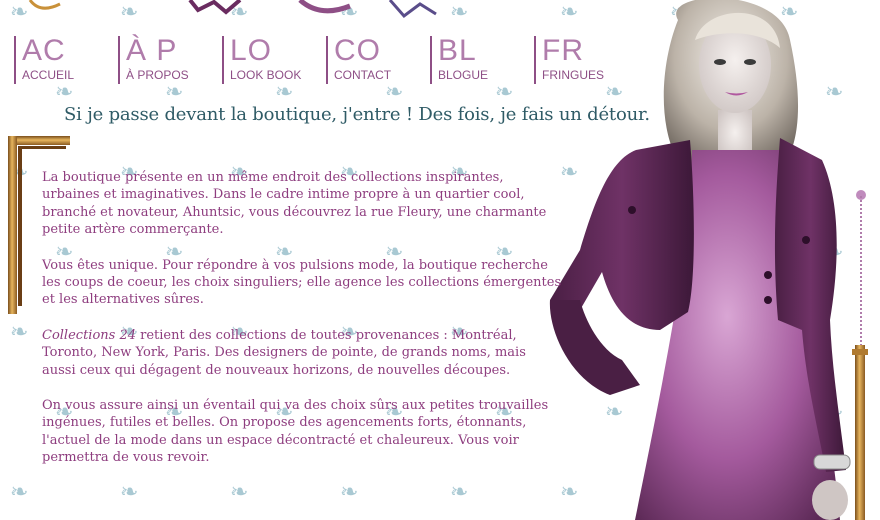 The width and height of the screenshot is (880, 520). Describe the element at coordinates (266, 75) in the screenshot. I see `nav-label: LOOK BOOK` at that location.